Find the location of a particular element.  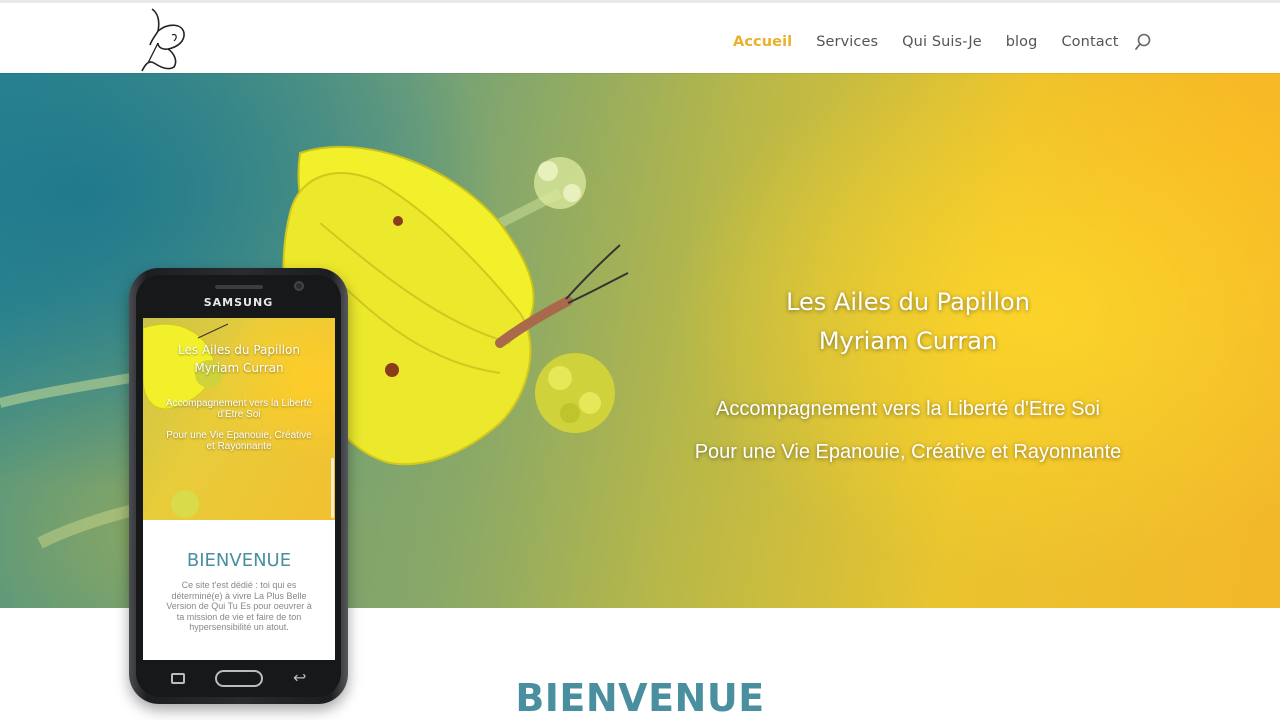

phone-welcome-heading: BIENVENUE is located at coordinates (239, 560).